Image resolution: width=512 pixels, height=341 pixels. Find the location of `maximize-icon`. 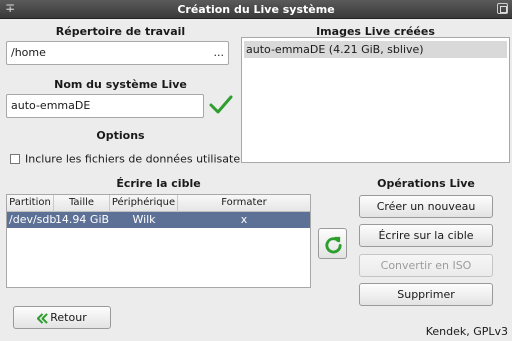

maximize-icon is located at coordinates (502, 8).